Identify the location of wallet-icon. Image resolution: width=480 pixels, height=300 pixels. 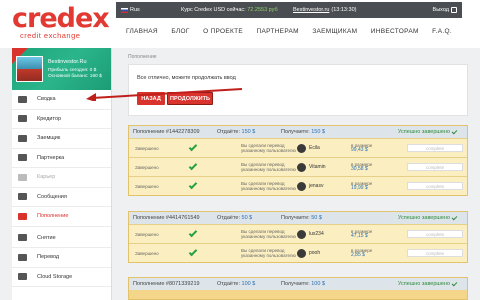
(22, 119).